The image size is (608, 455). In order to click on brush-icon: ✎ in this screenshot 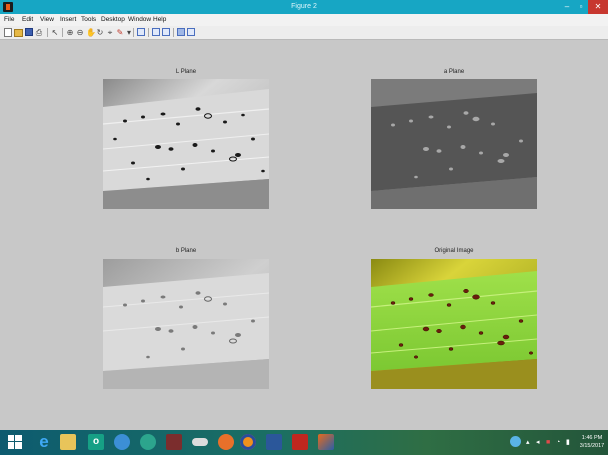, I will do `click(120, 32)`.